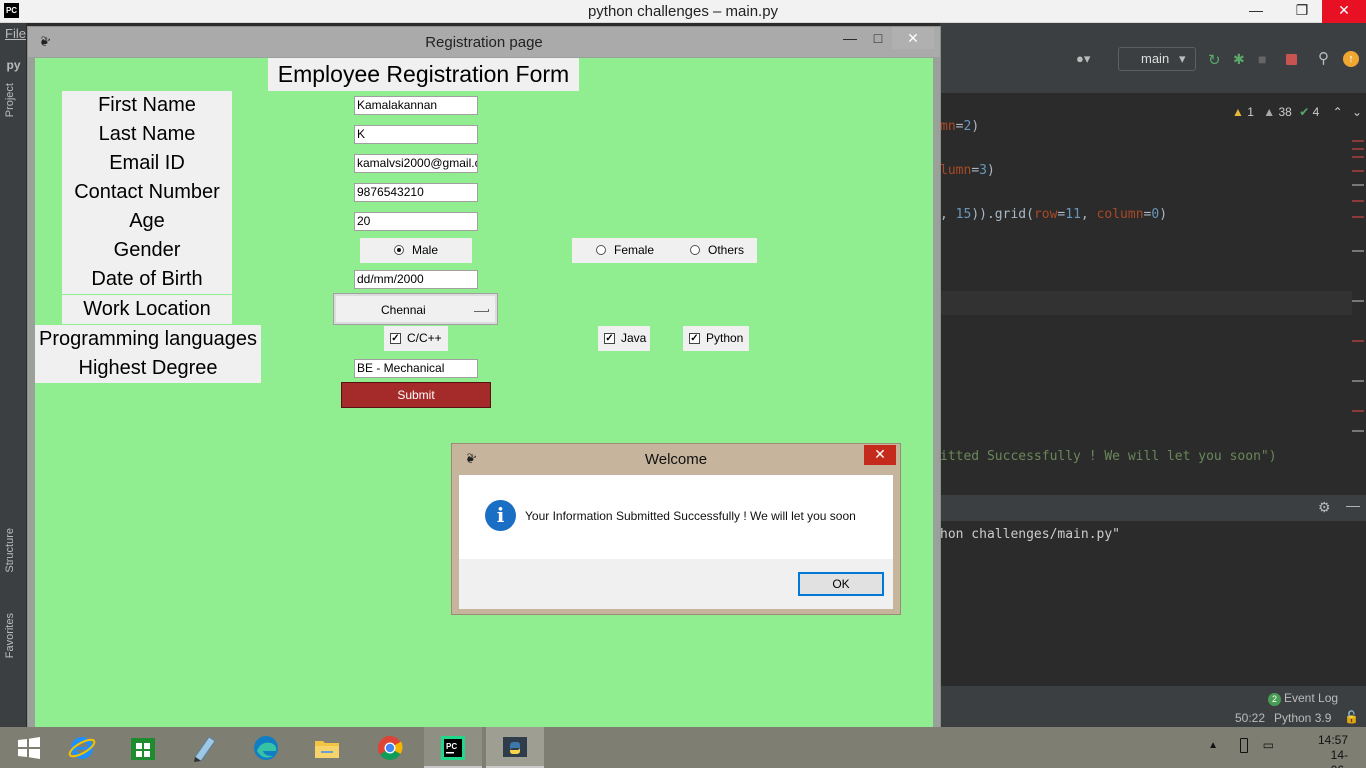 The width and height of the screenshot is (1366, 768). I want to click on lock-icon: 🔓, so click(1351, 717).